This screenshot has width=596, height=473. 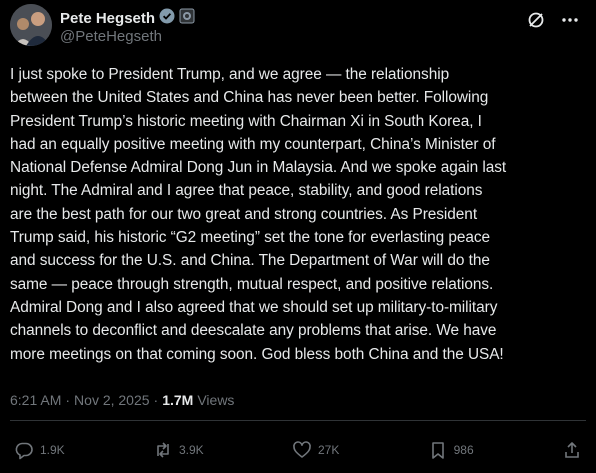 What do you see at coordinates (451, 450) in the screenshot?
I see `bookmark-button: 986` at bounding box center [451, 450].